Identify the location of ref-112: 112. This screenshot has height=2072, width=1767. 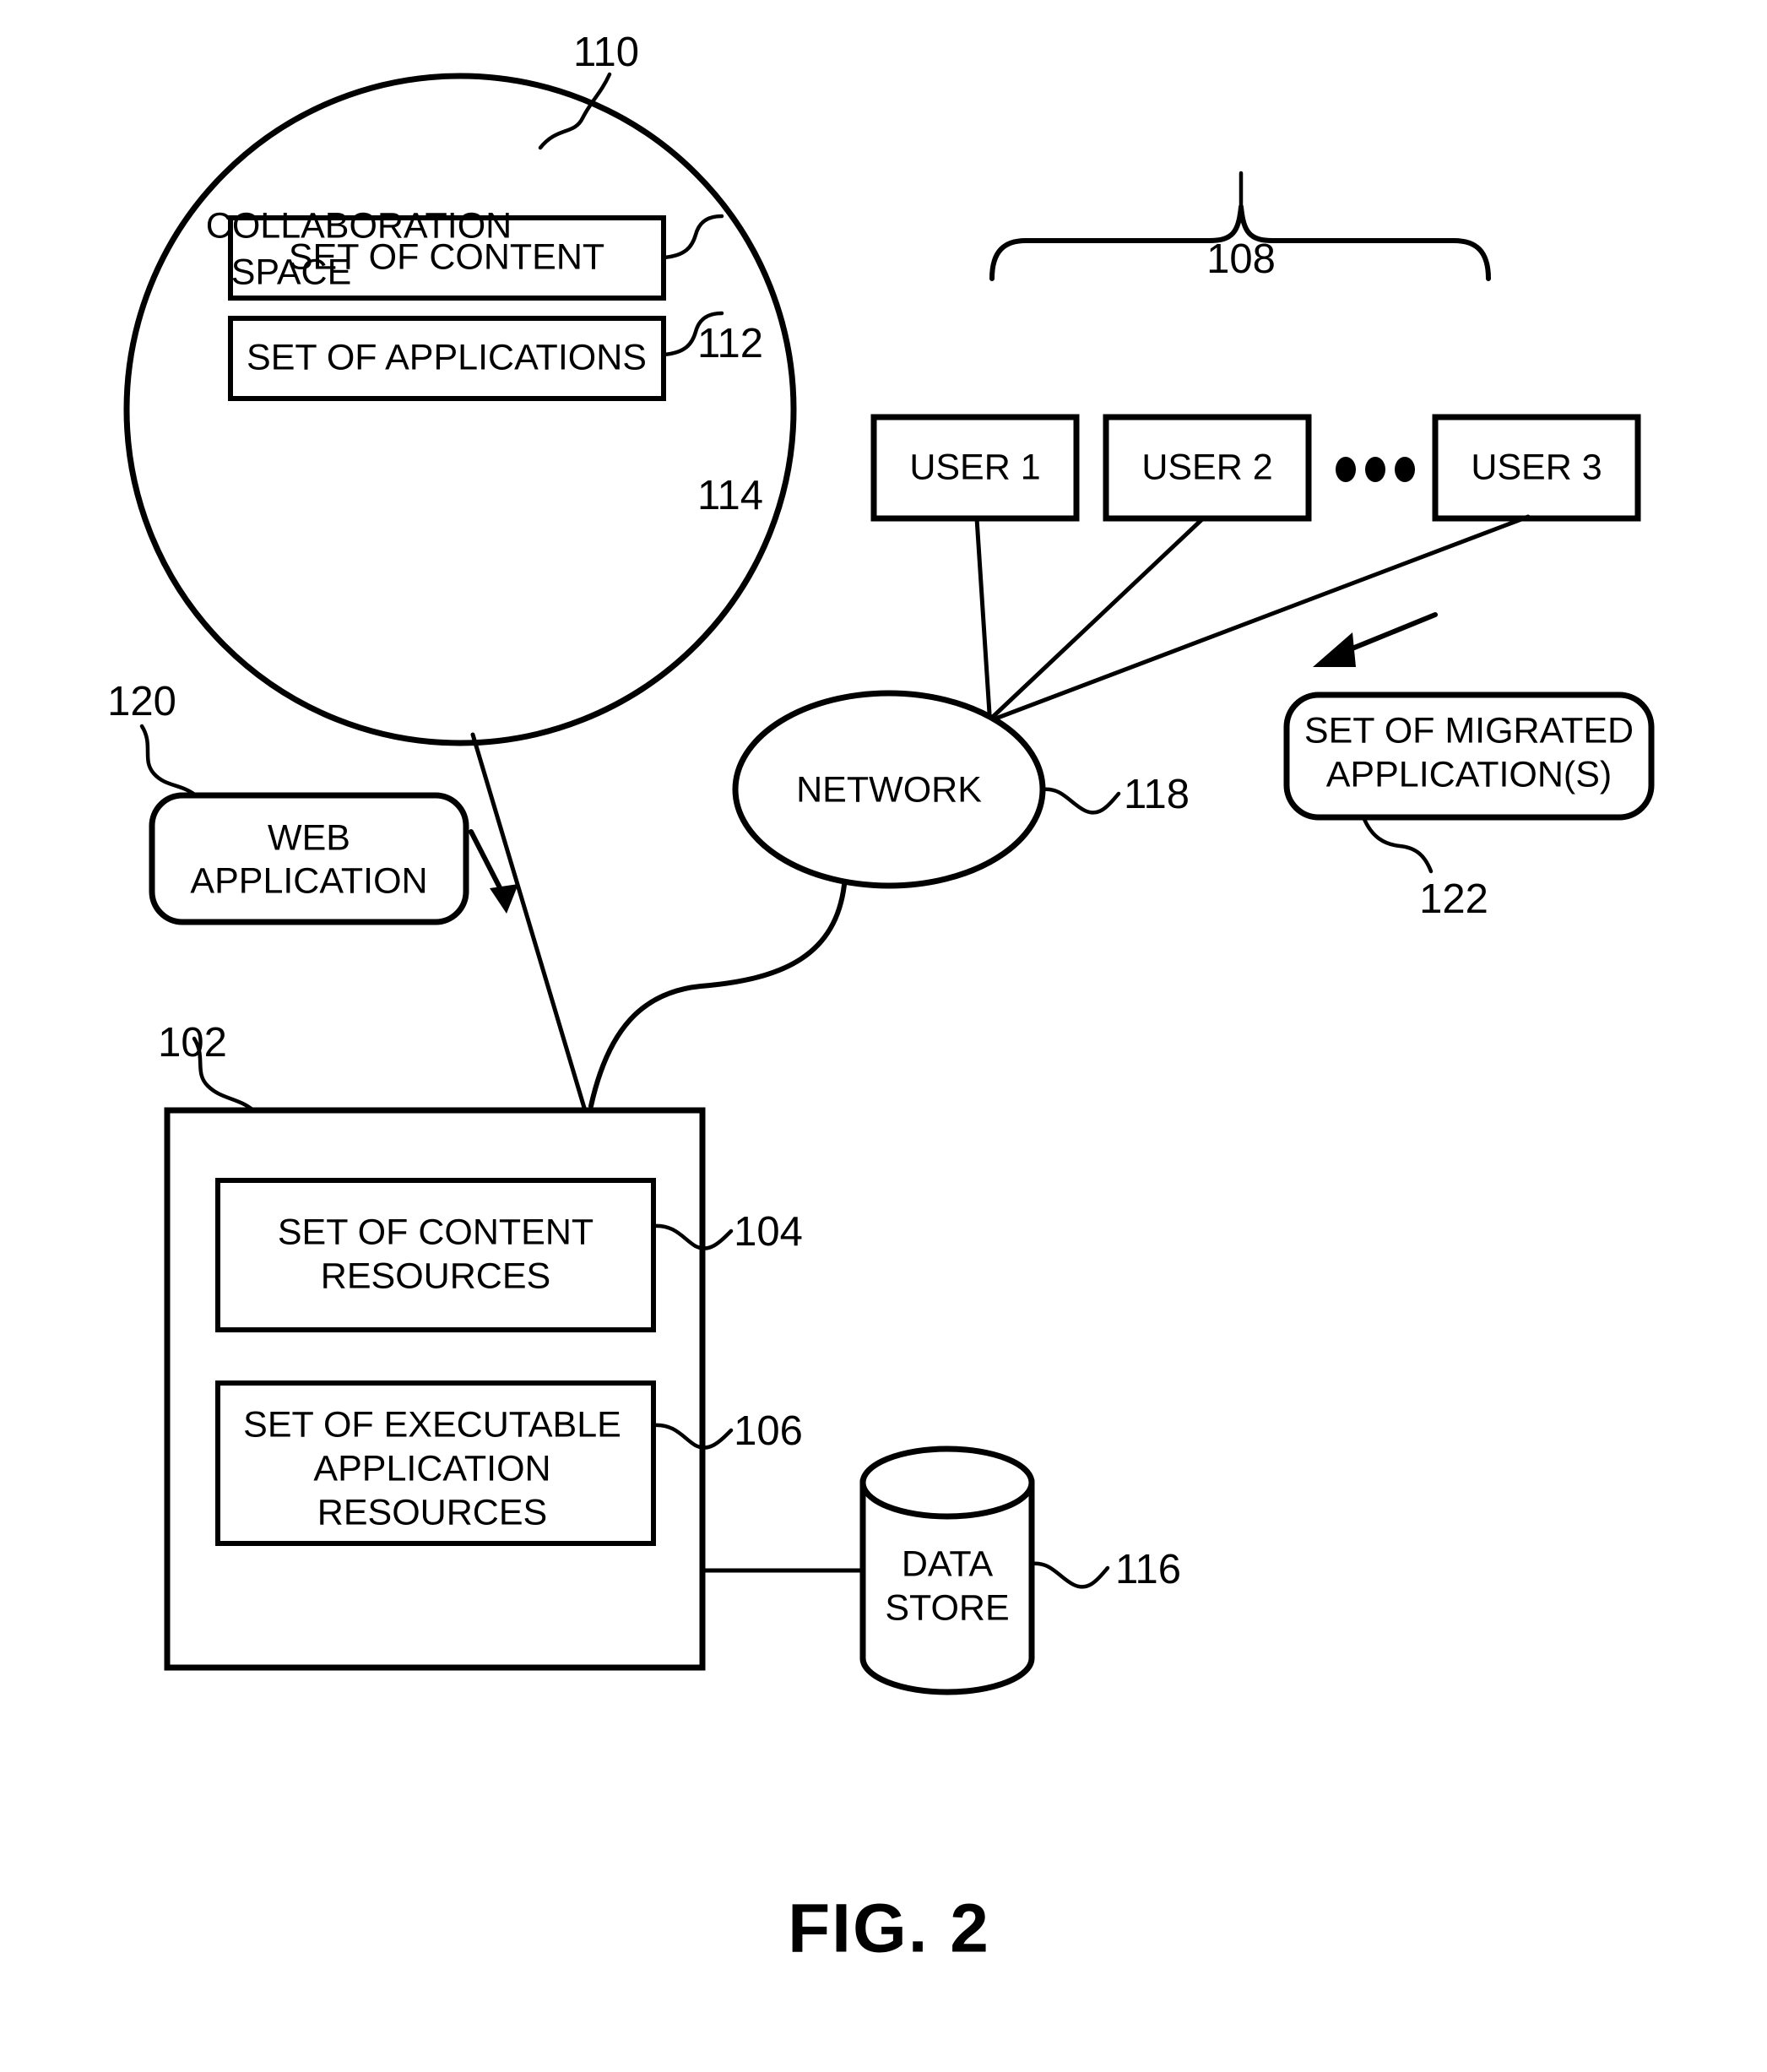
(730, 343).